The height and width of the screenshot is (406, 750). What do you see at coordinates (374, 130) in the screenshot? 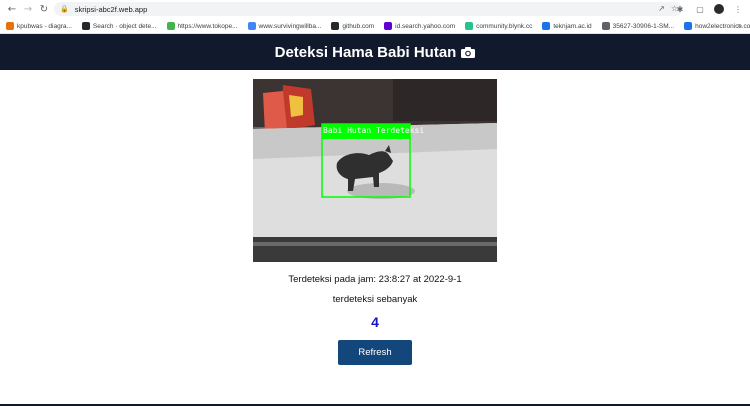
I see `detection-box-label: Babi Hutan Terdeteksi` at bounding box center [374, 130].